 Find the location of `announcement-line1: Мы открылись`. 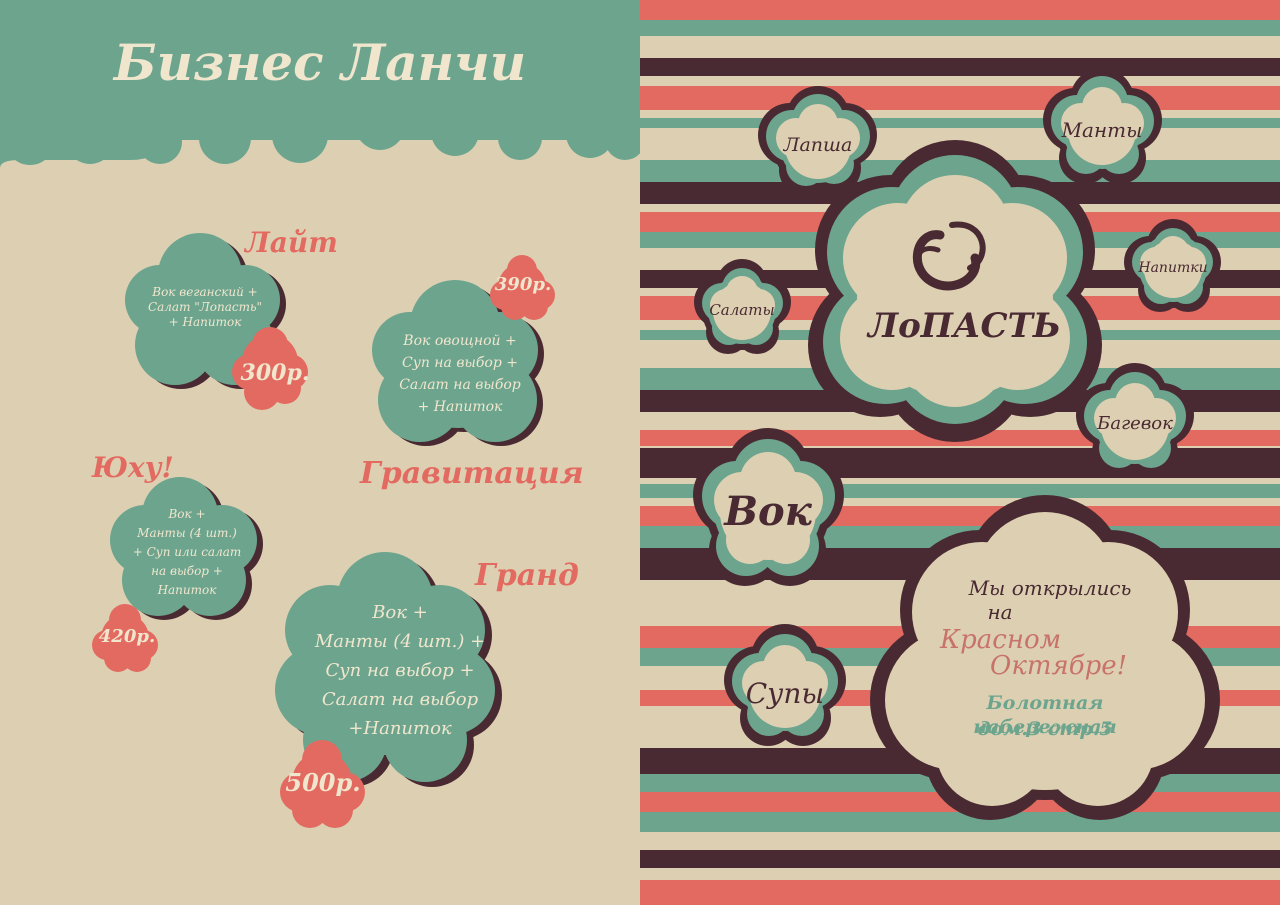

announcement-line1: Мы открылись is located at coordinates (1050, 588).